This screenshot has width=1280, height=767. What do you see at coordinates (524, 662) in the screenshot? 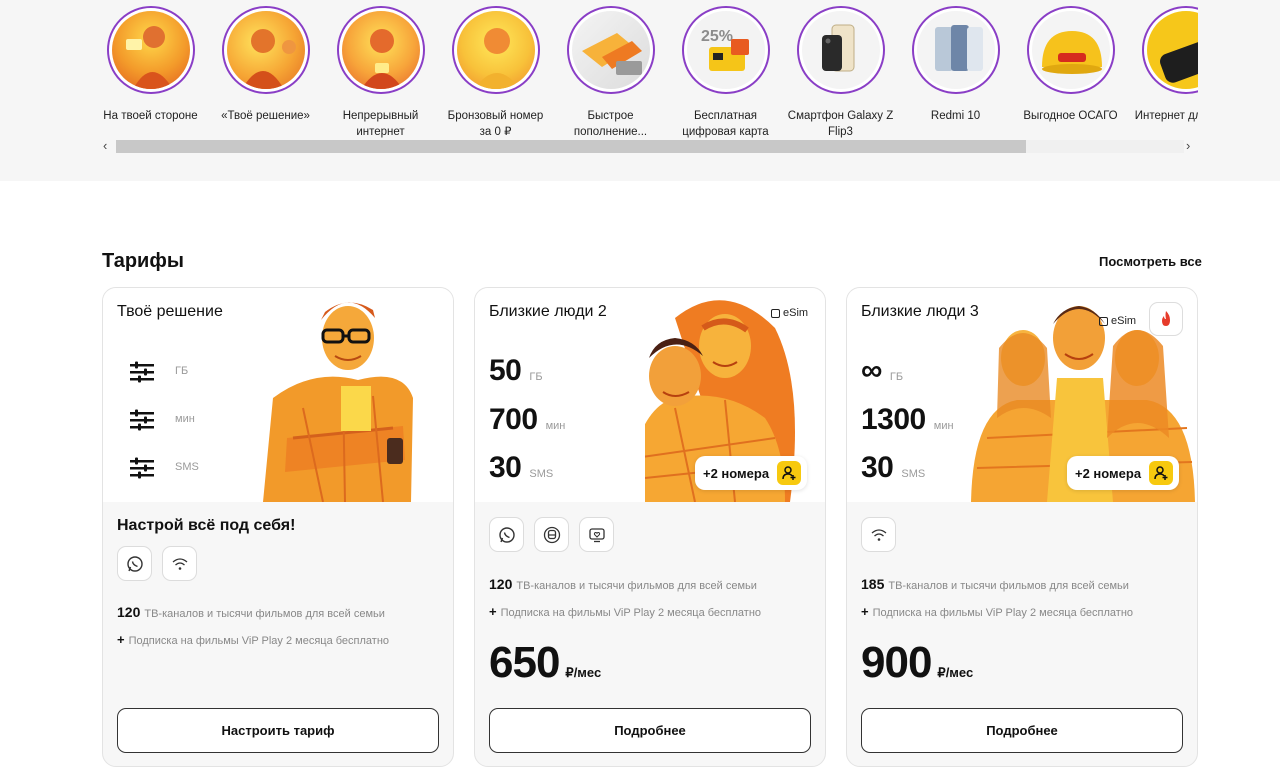
I see `price-value: 650` at bounding box center [524, 662].